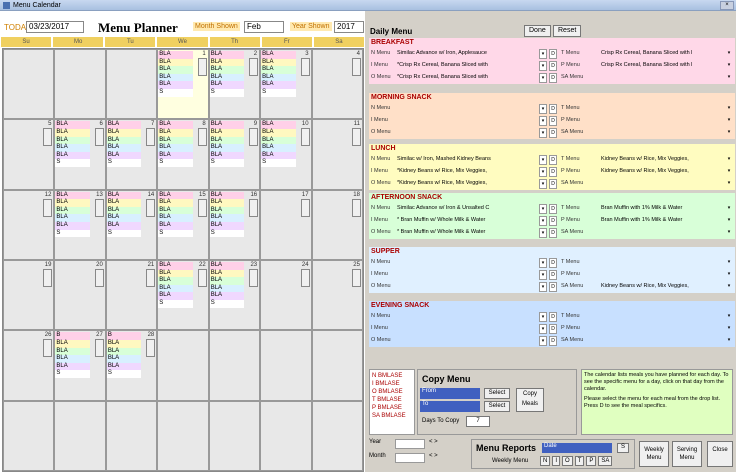 Image resolution: width=736 pixels, height=472 pixels. Describe the element at coordinates (234, 295) in the screenshot. I see `calendar-day: 23 BLA BLA BLA BLA BLA S` at that location.